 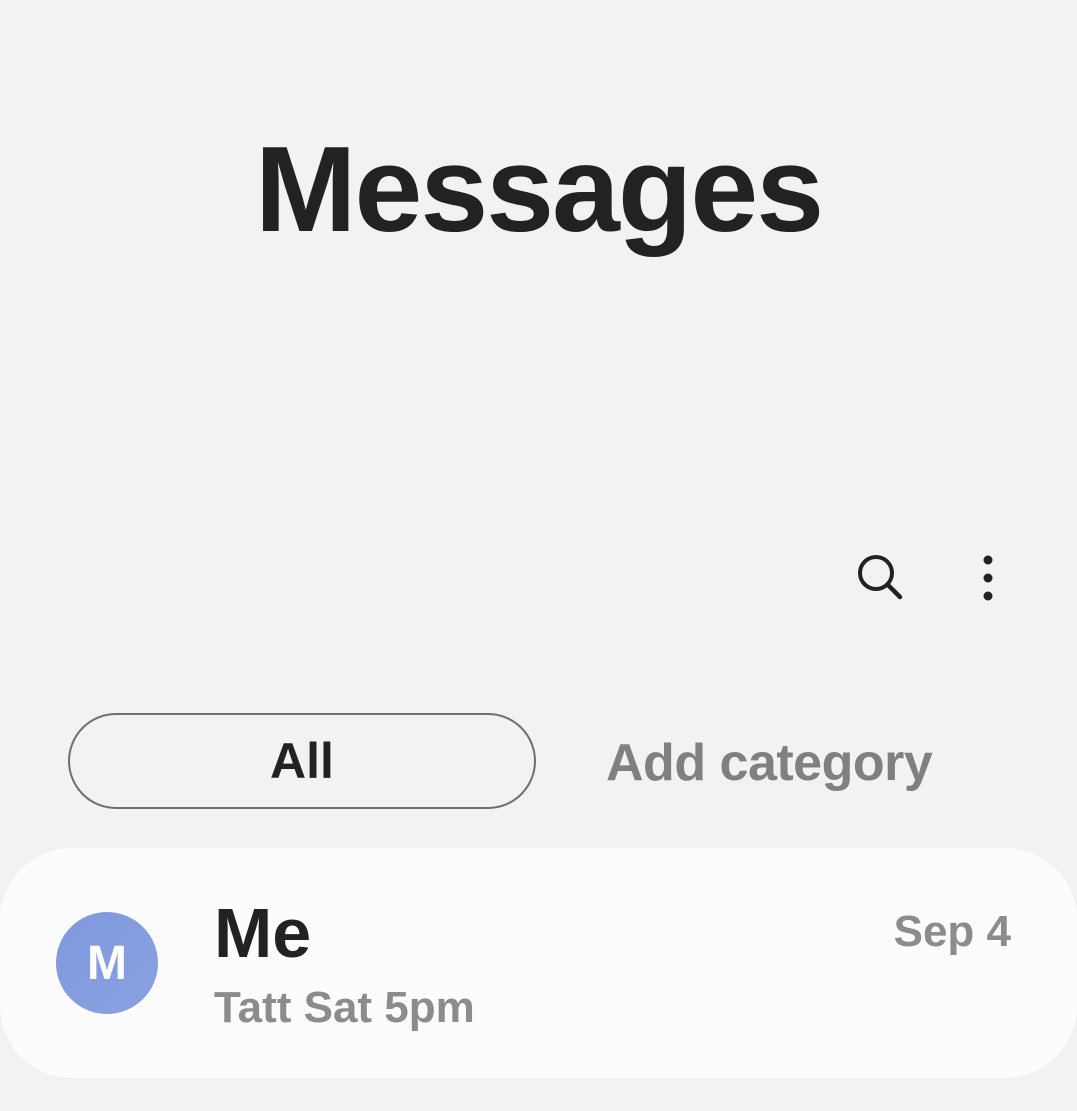 What do you see at coordinates (539, 189) in the screenshot?
I see `page-title: Messages` at bounding box center [539, 189].